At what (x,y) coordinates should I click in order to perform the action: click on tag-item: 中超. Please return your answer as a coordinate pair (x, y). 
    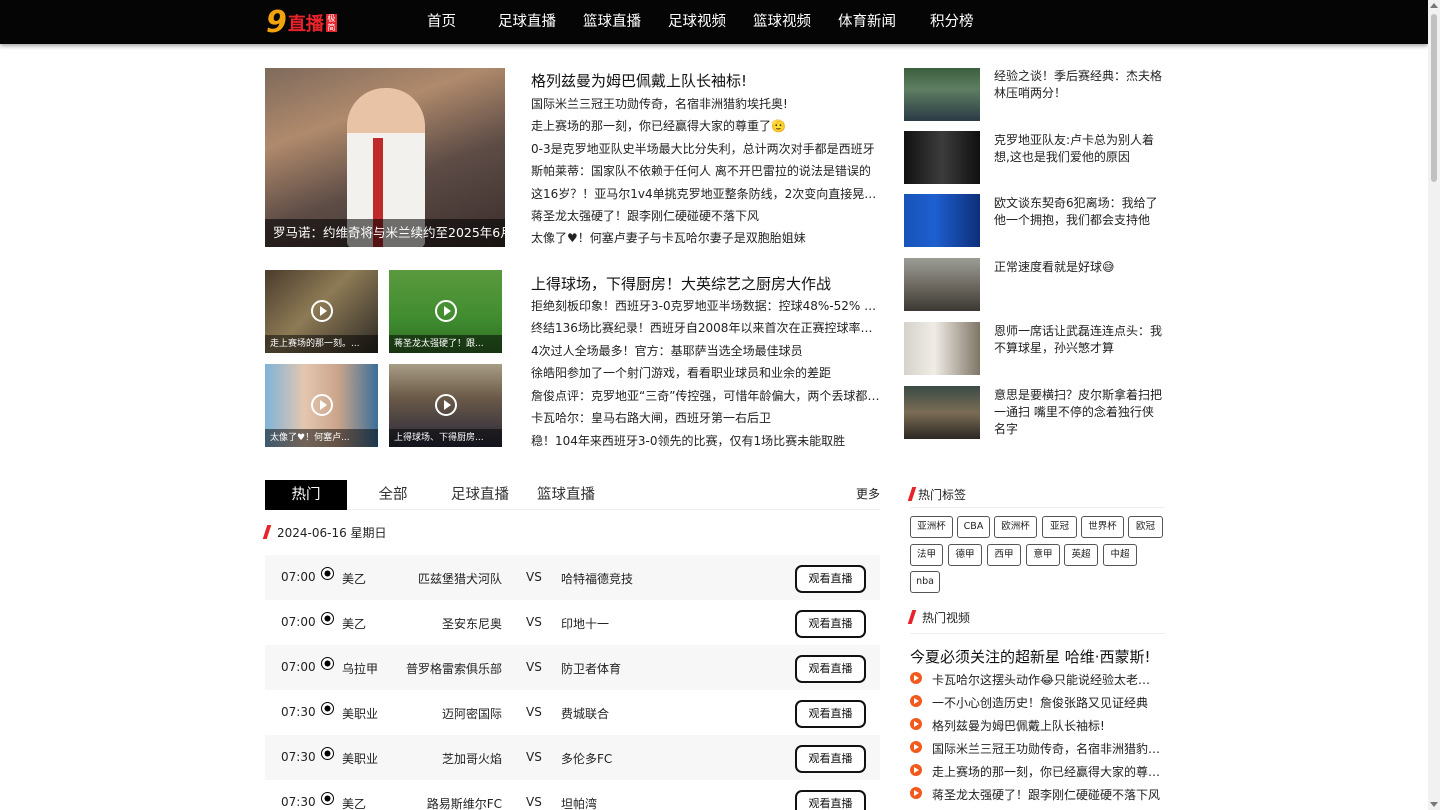
    Looking at the image, I should click on (1120, 555).